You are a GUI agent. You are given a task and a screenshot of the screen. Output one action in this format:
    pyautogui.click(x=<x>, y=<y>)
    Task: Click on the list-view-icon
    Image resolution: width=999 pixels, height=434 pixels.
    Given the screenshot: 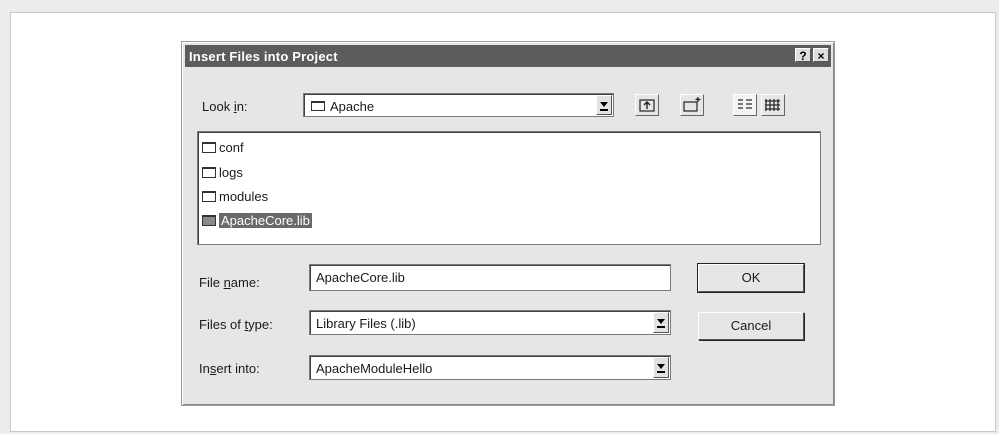 What is the action you would take?
    pyautogui.click(x=745, y=104)
    